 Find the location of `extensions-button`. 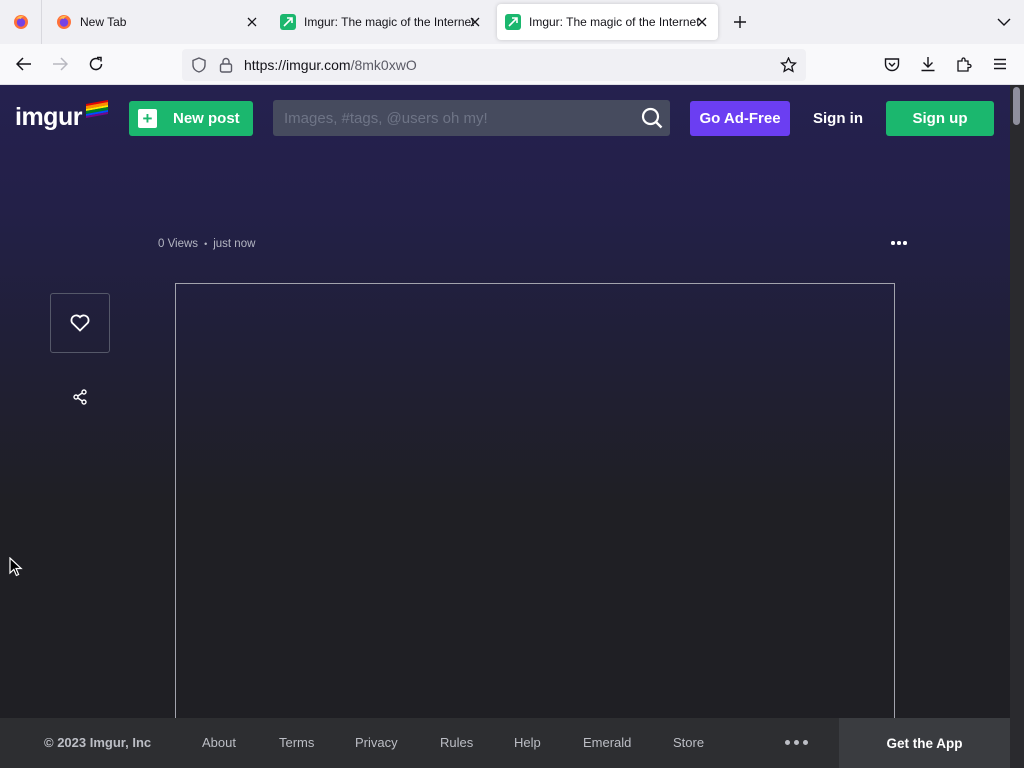

extensions-button is located at coordinates (964, 64).